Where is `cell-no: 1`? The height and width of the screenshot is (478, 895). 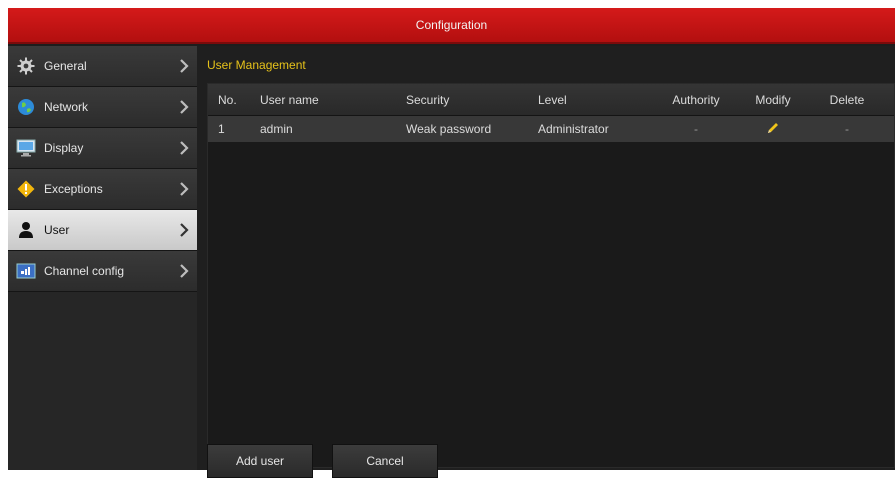
cell-no: 1 is located at coordinates (221, 129).